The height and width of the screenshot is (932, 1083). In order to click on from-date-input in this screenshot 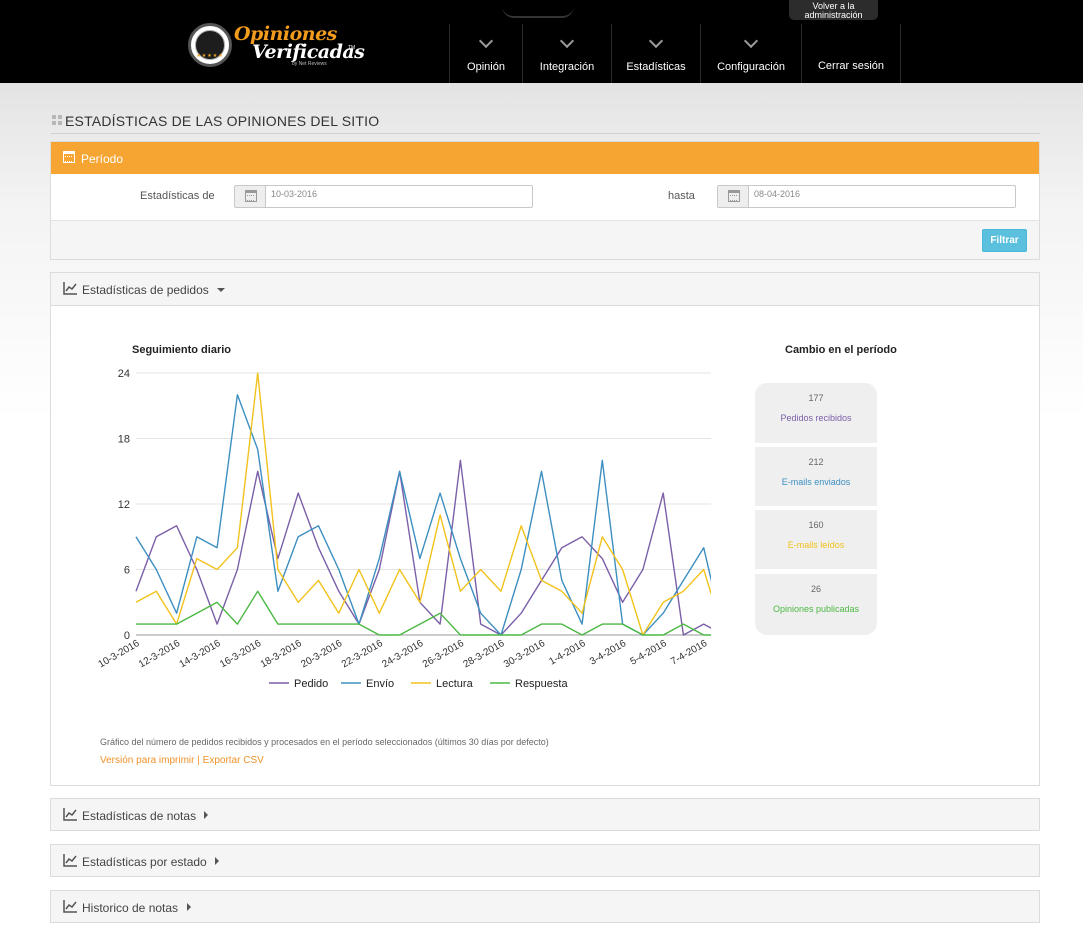, I will do `click(371, 194)`.